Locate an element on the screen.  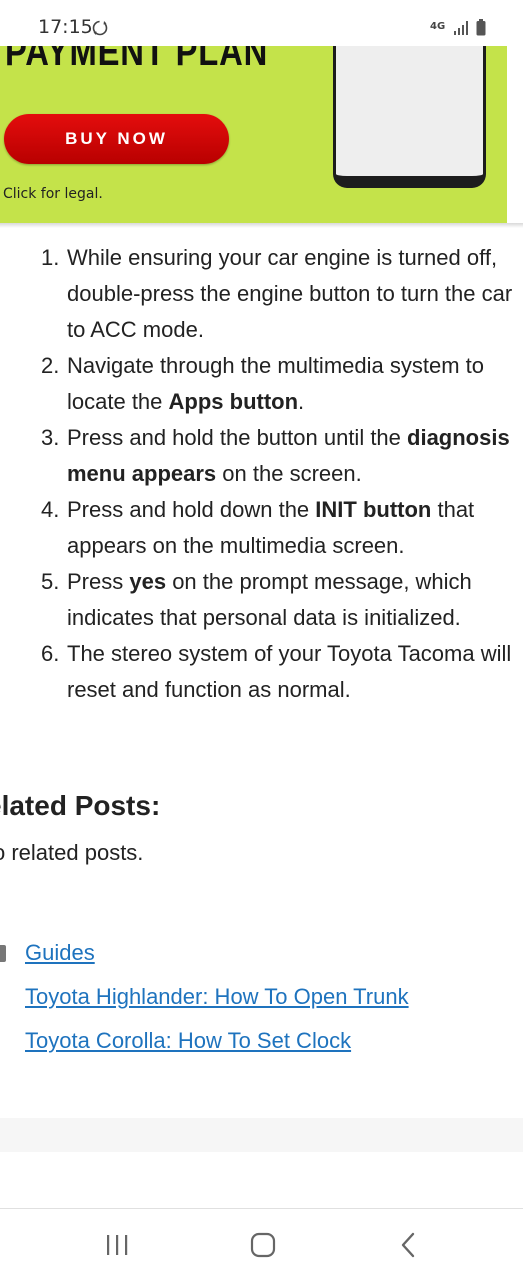
home-icon is located at coordinates (263, 1245).